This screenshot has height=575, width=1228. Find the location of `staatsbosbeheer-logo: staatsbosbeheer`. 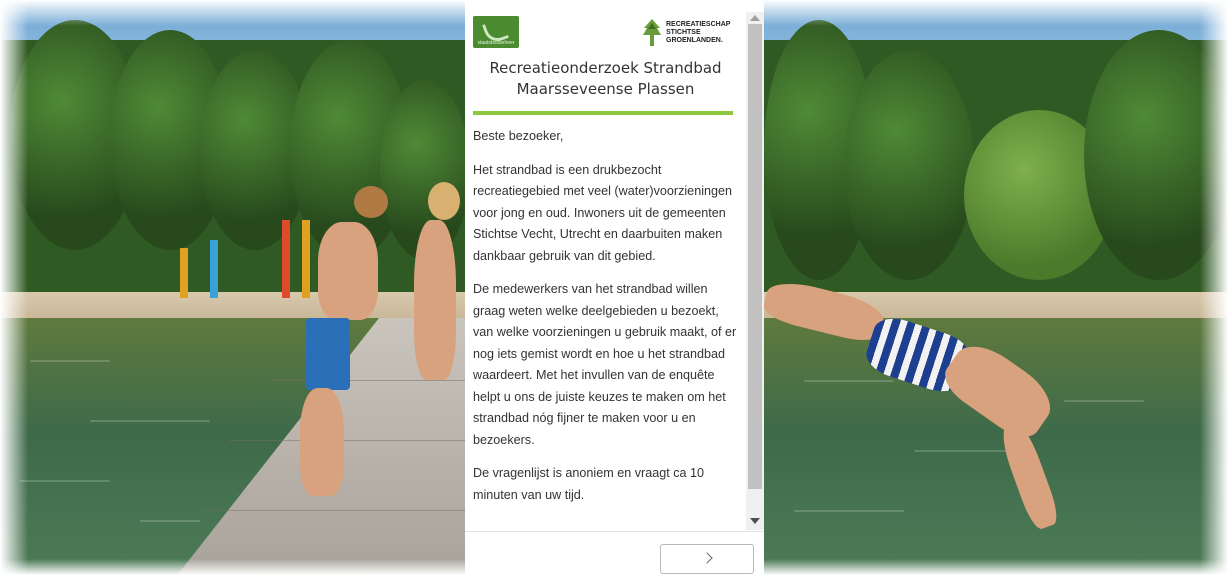

staatsbosbeheer-logo: staatsbosbeheer is located at coordinates (496, 32).